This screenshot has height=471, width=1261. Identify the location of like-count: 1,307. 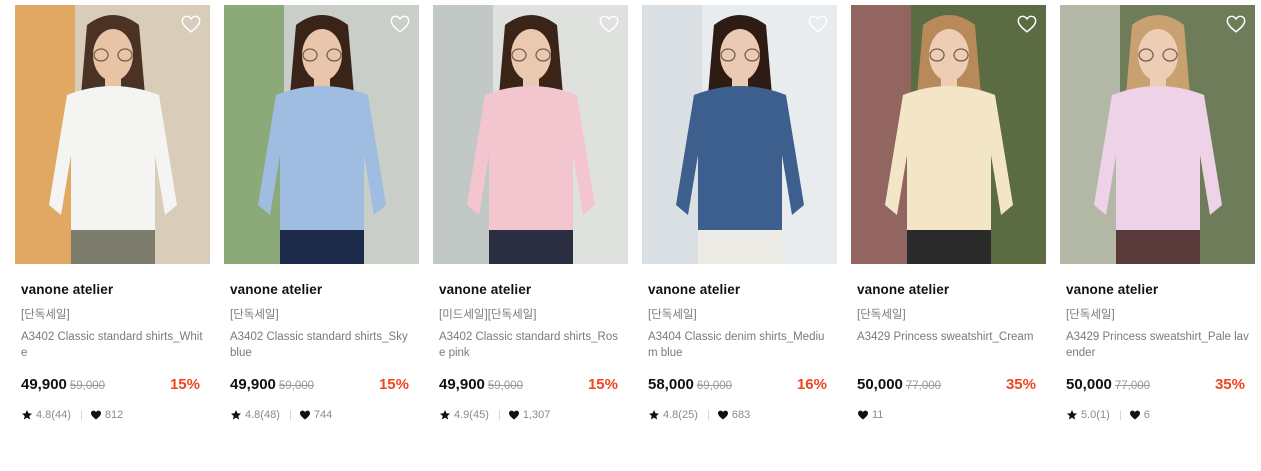
(536, 415).